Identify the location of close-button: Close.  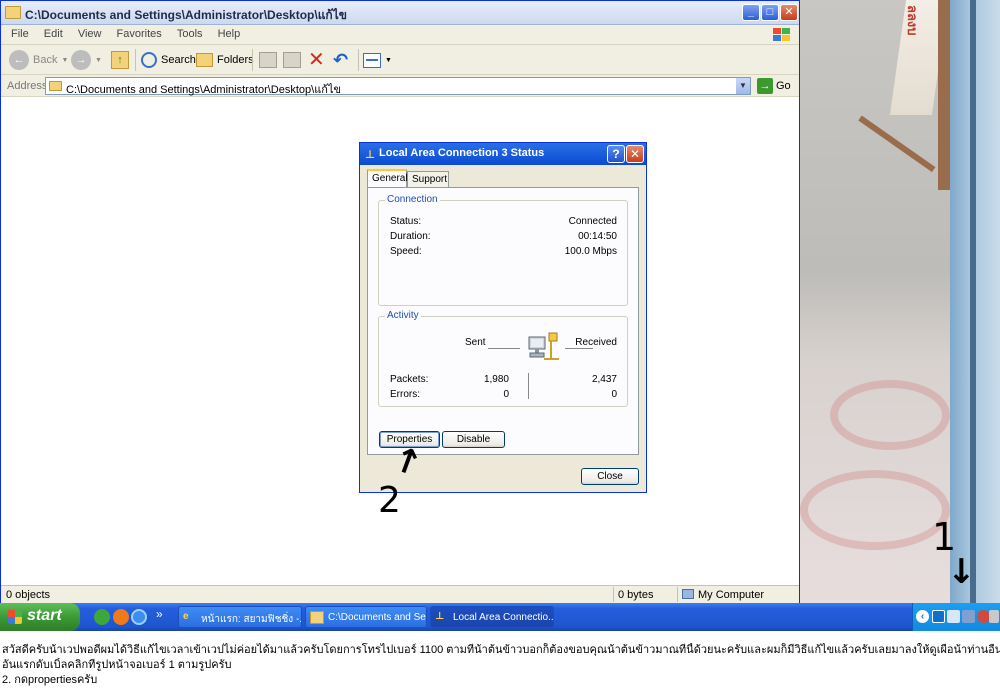
(610, 476).